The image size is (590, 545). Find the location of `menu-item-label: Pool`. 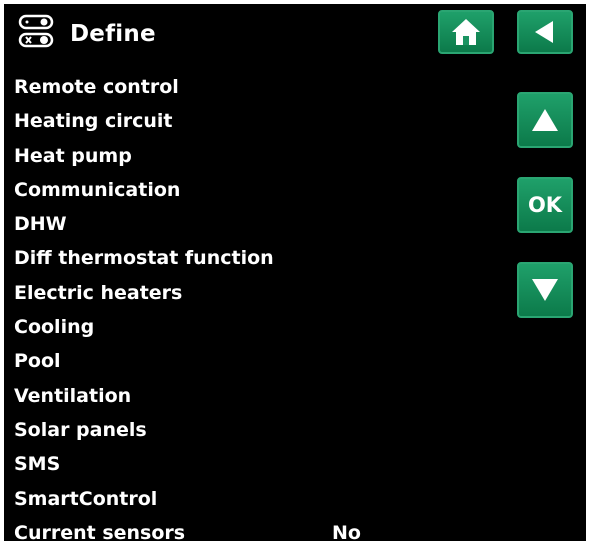

menu-item-label: Pool is located at coordinates (37, 361).